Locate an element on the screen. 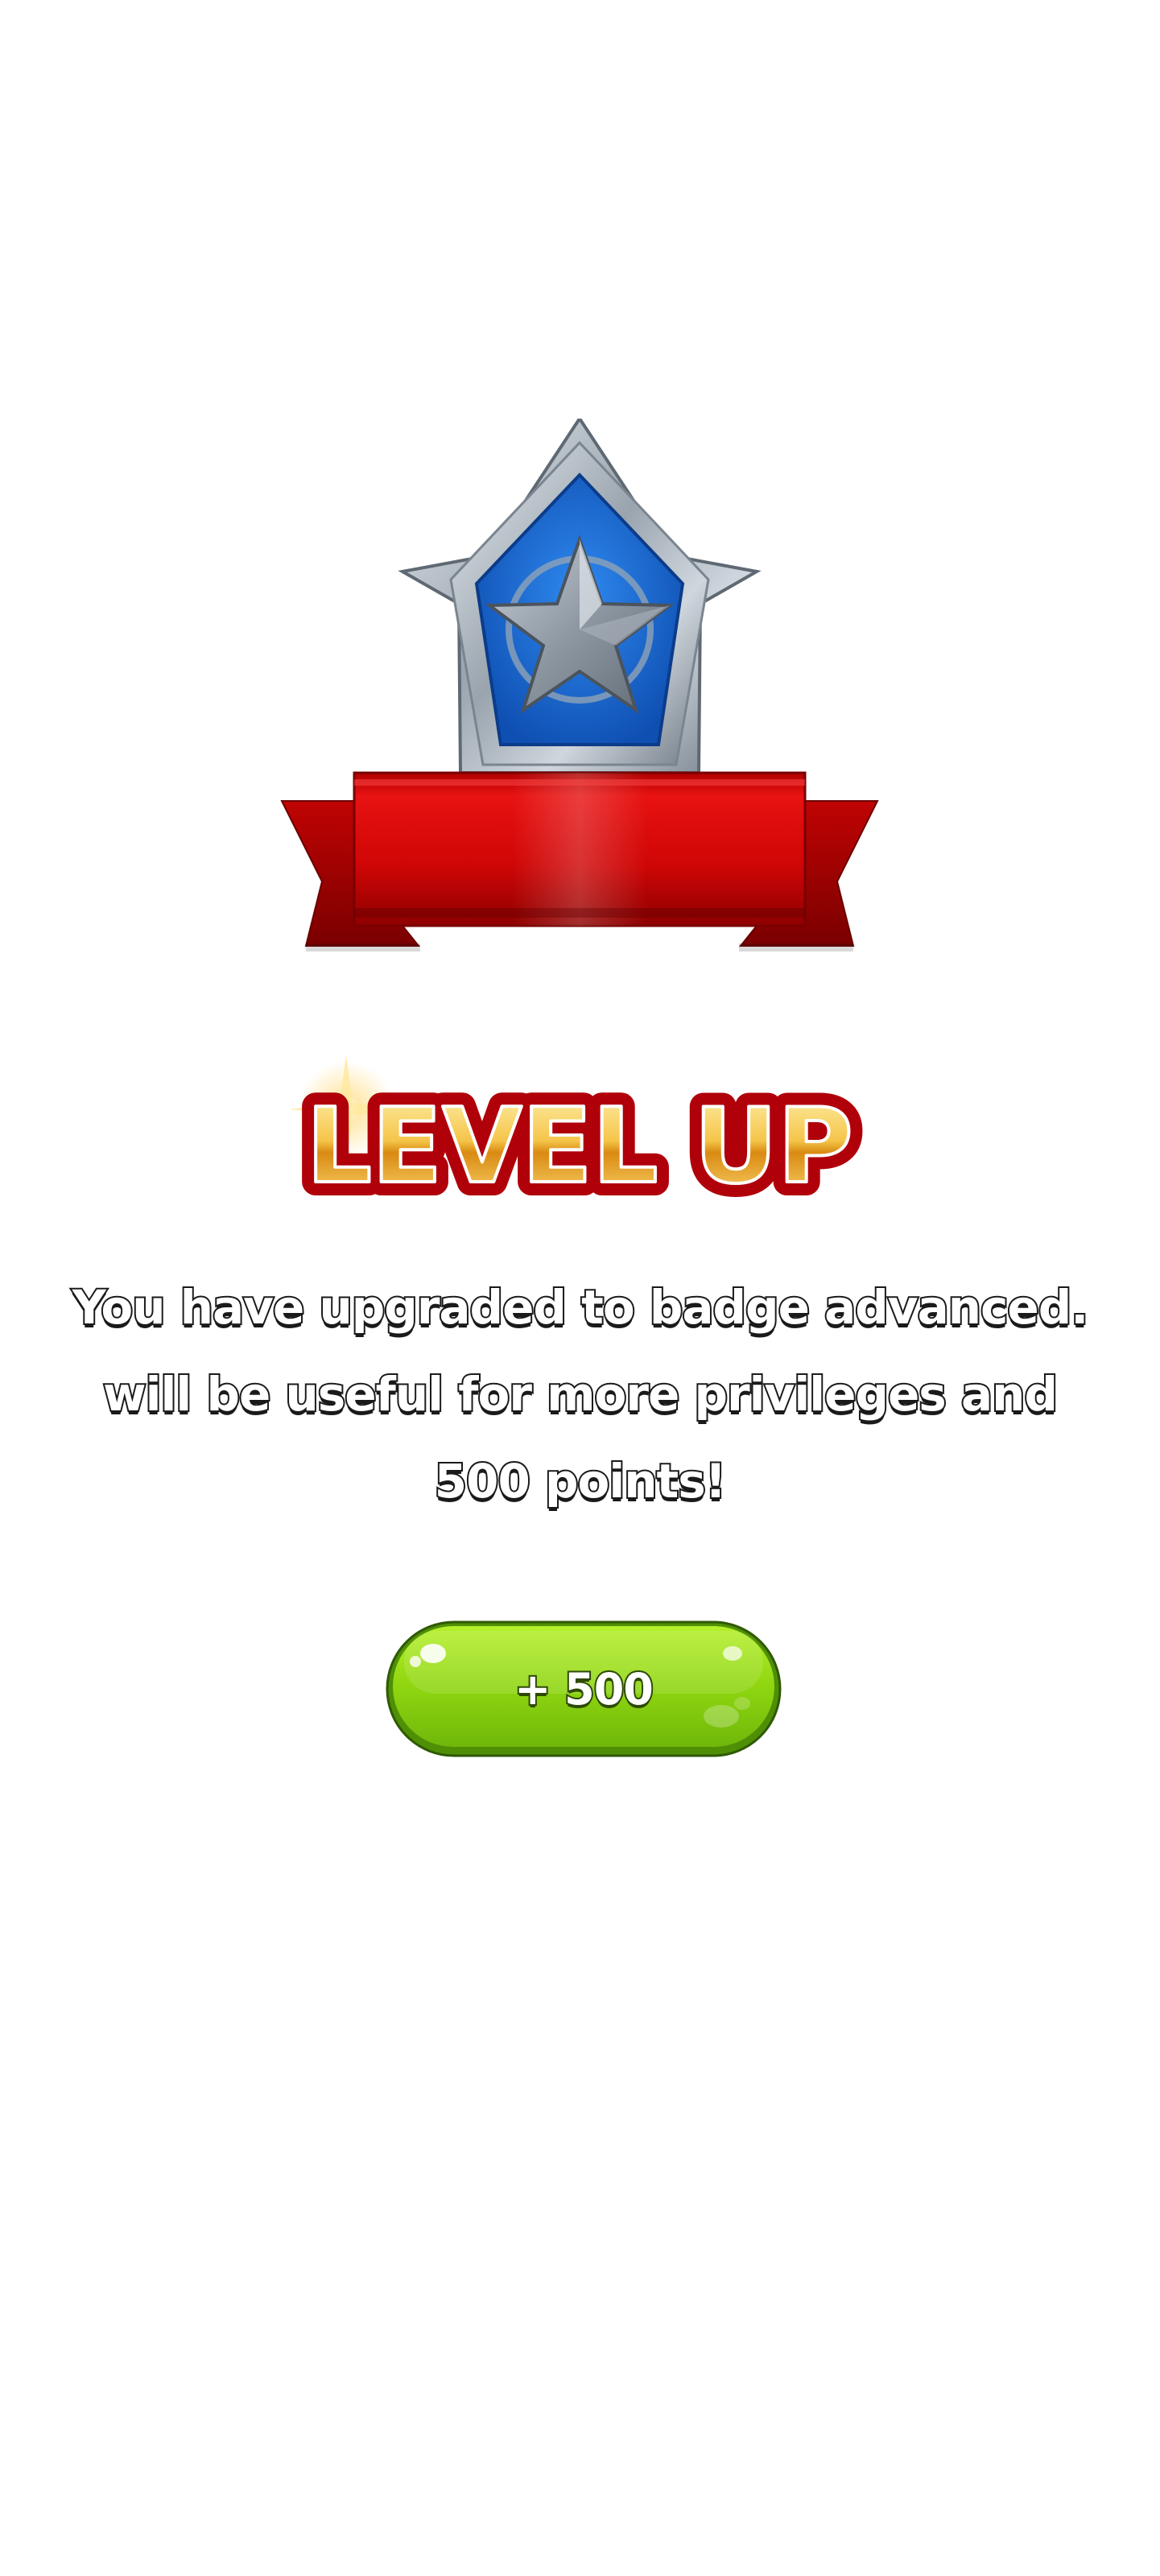 The height and width of the screenshot is (2576, 1160). message-line: 500 points! is located at coordinates (581, 1481).